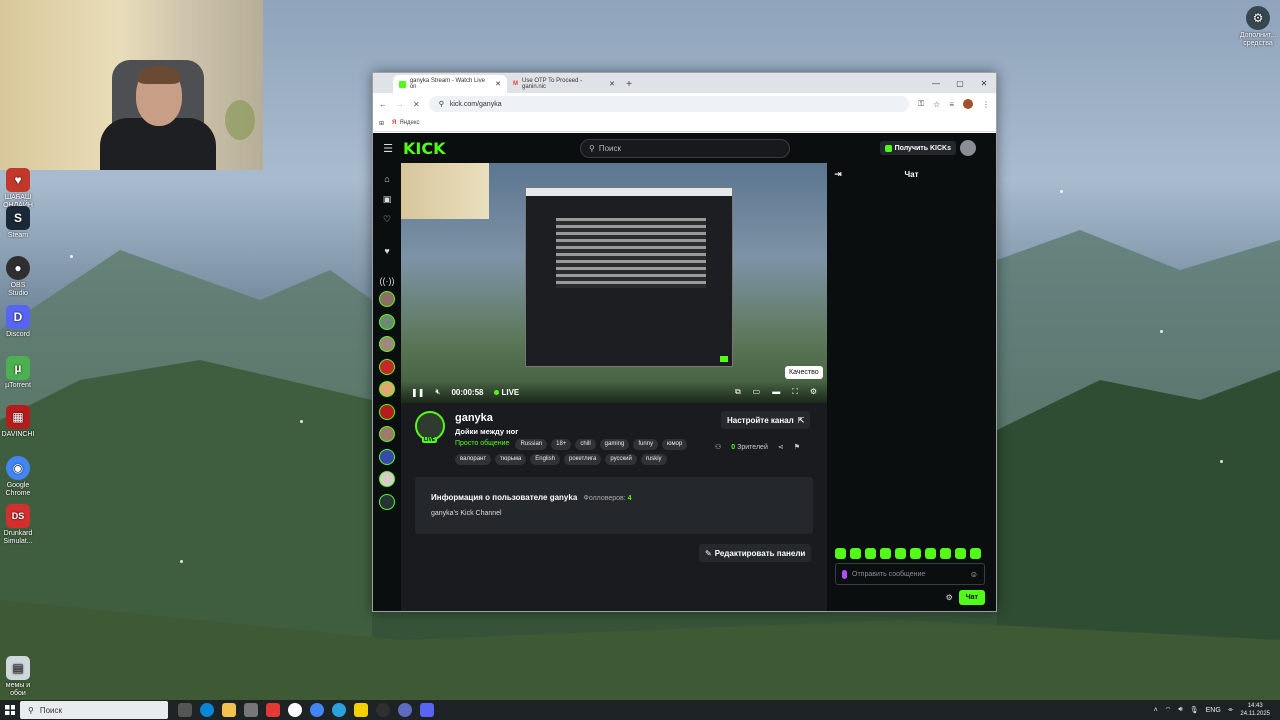  I want to click on star-icon: ☆, so click(936, 104).